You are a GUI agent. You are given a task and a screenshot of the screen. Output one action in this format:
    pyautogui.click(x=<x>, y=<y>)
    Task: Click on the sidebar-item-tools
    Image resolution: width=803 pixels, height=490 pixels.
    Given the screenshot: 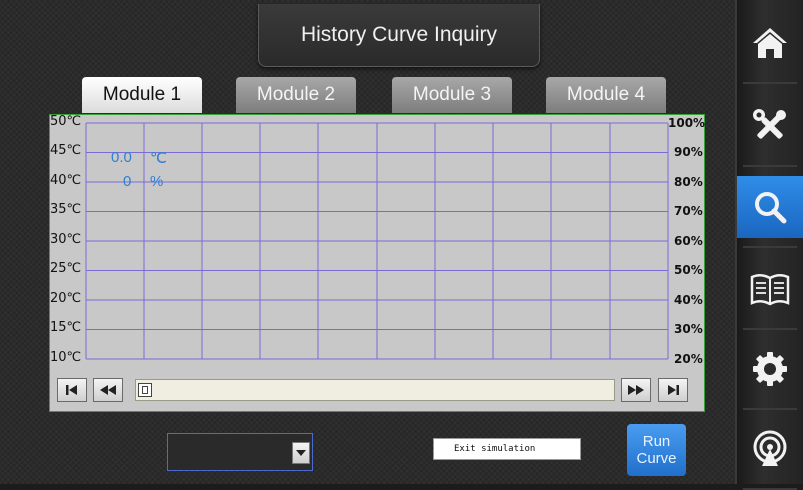 What is the action you would take?
    pyautogui.click(x=770, y=131)
    